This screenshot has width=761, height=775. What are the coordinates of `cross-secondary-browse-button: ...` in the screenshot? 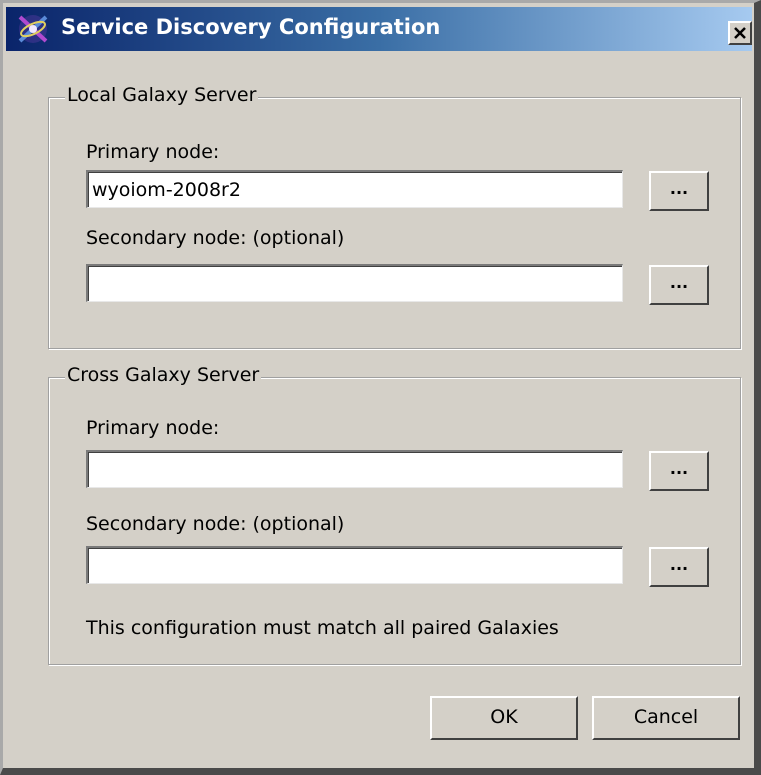 It's located at (679, 567).